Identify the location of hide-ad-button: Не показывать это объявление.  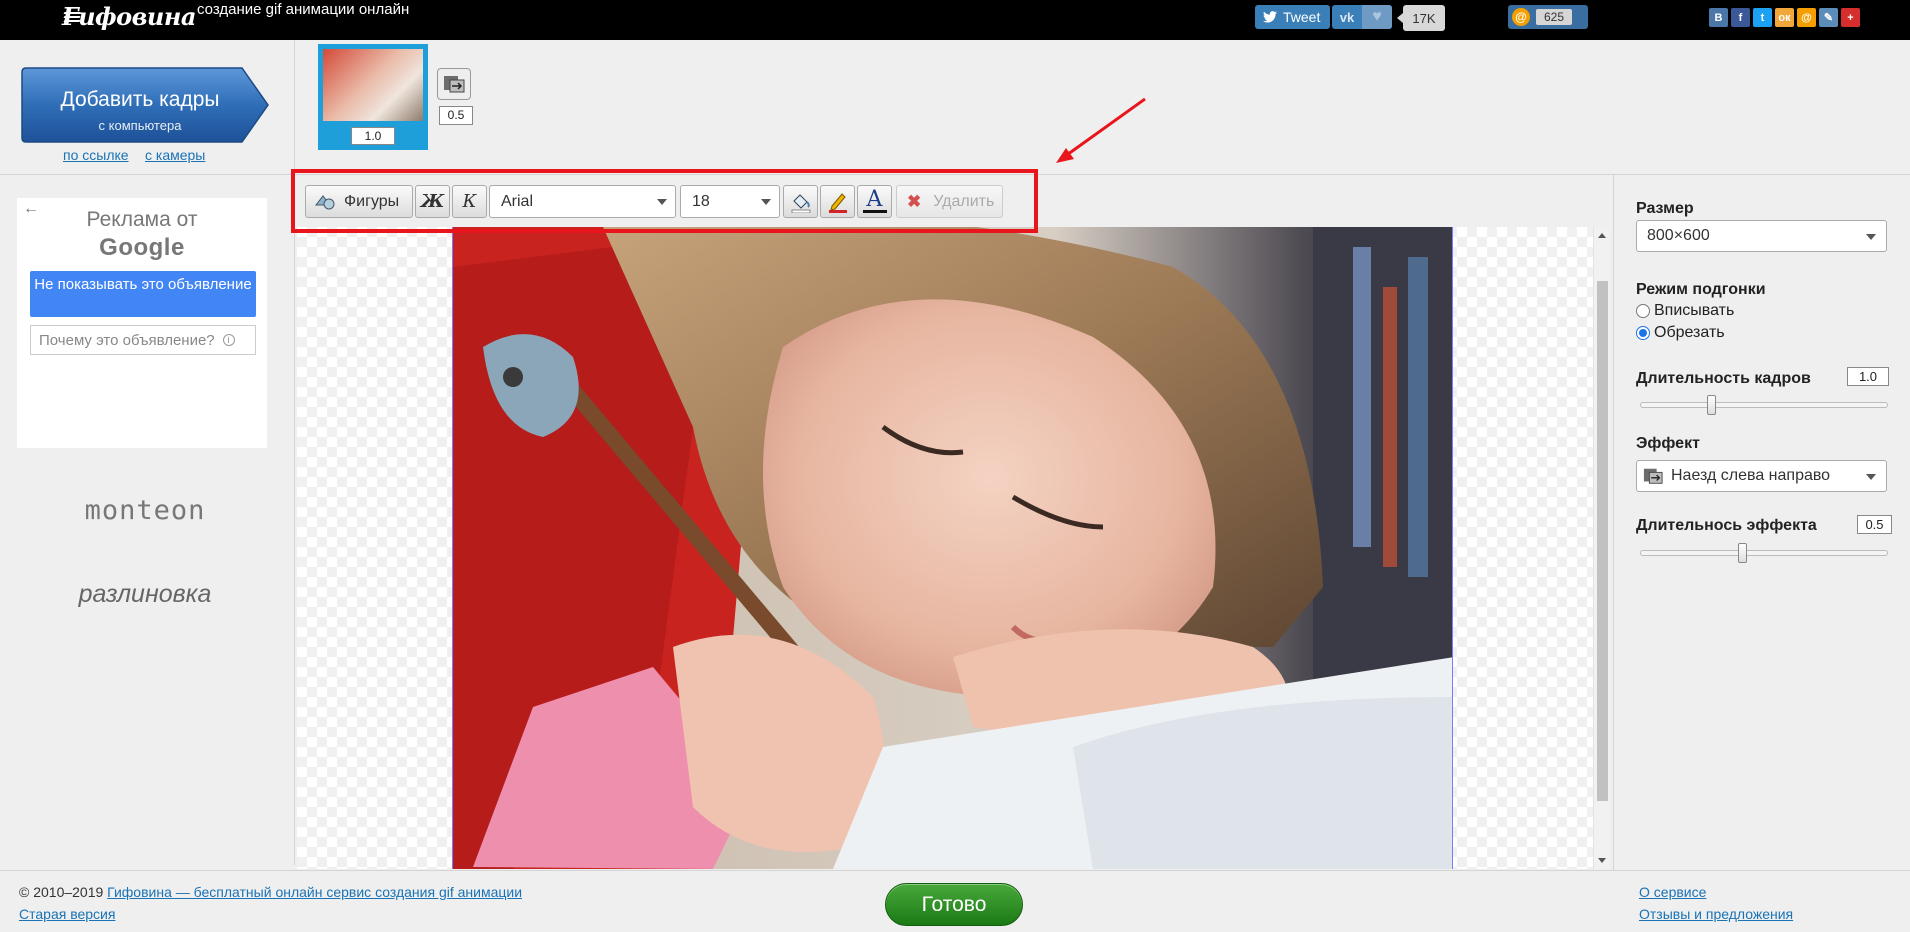
(143, 294).